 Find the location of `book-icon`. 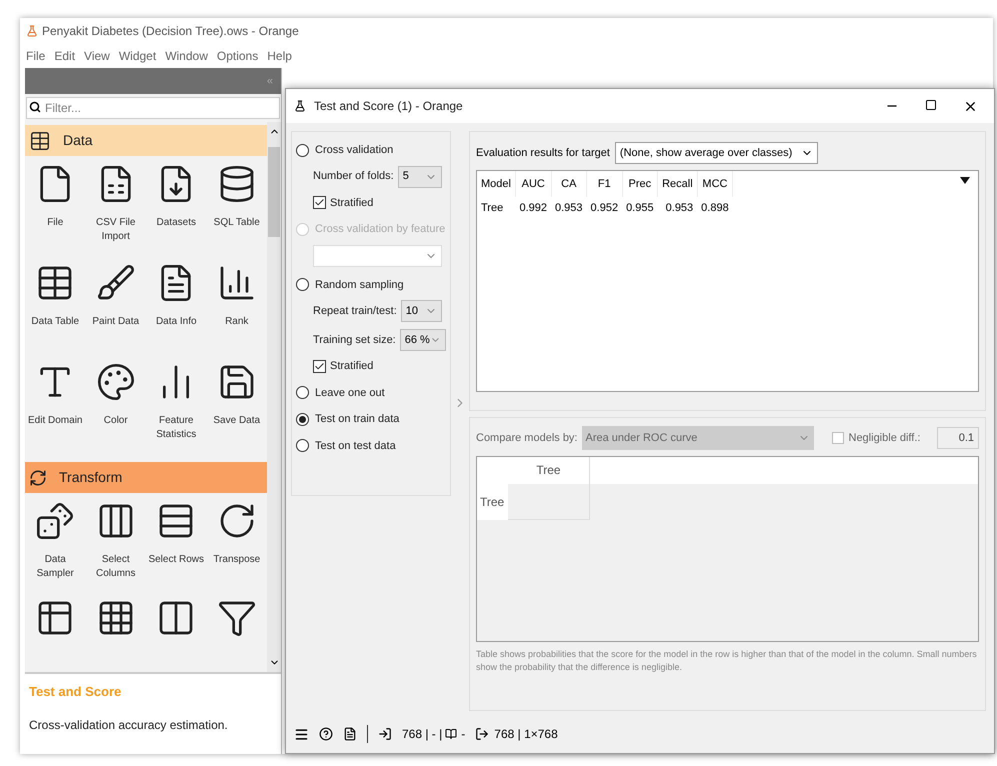

book-icon is located at coordinates (451, 734).